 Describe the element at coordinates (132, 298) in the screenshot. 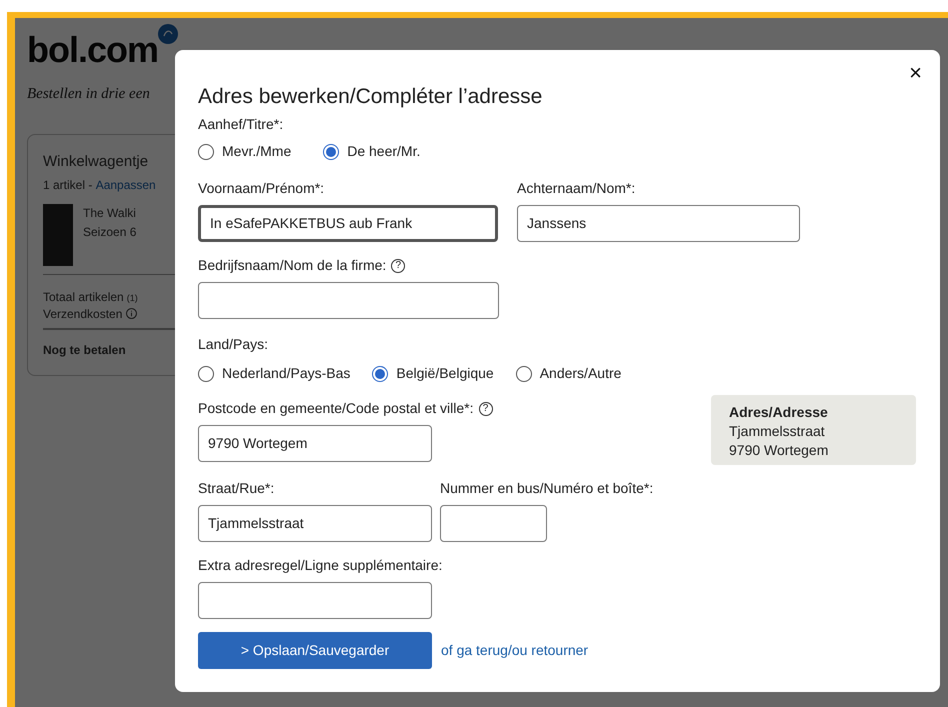

I see `total-count: (1)` at that location.